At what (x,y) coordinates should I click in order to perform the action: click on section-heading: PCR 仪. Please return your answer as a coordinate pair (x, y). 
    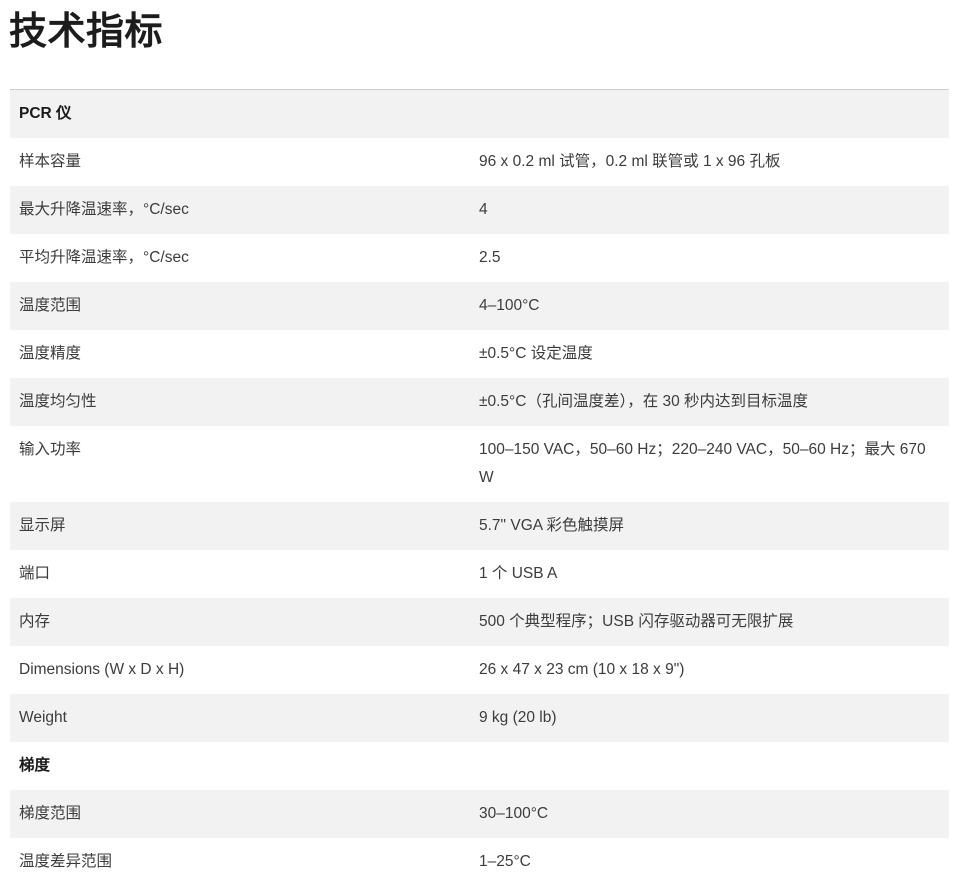
    Looking at the image, I should click on (45, 113).